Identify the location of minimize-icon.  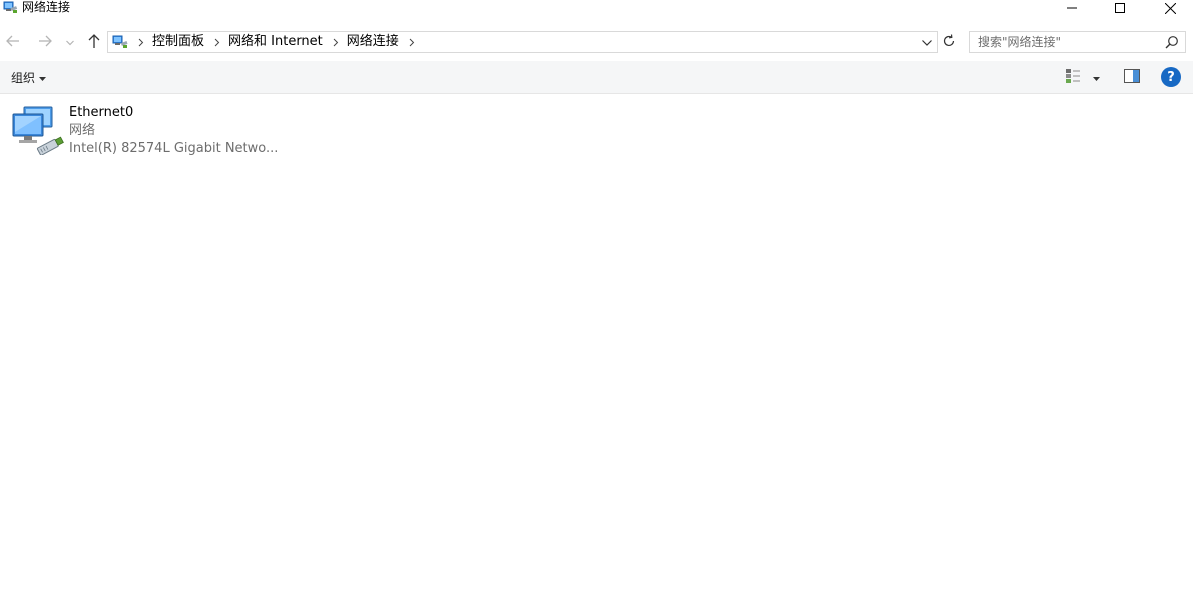
(1072, 8).